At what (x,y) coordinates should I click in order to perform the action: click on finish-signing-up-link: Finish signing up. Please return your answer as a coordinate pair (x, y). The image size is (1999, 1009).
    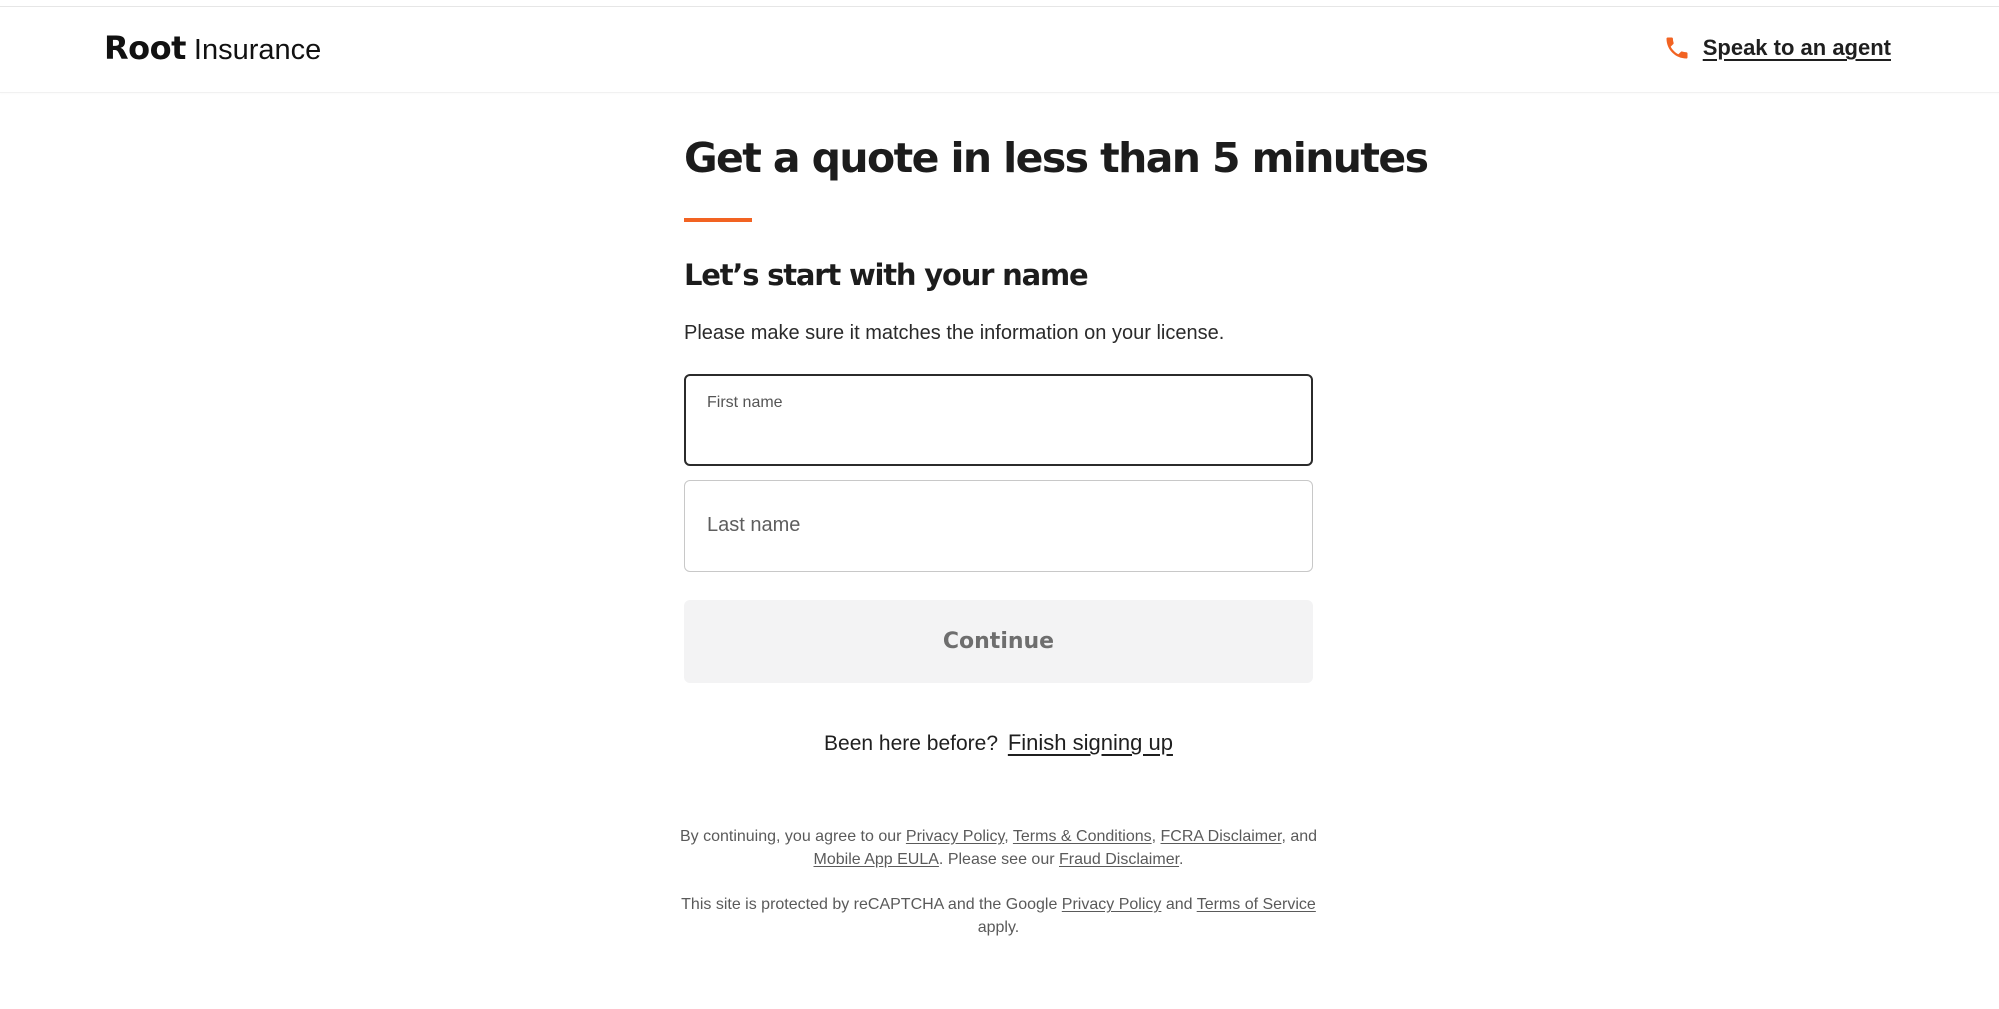
    Looking at the image, I should click on (1090, 742).